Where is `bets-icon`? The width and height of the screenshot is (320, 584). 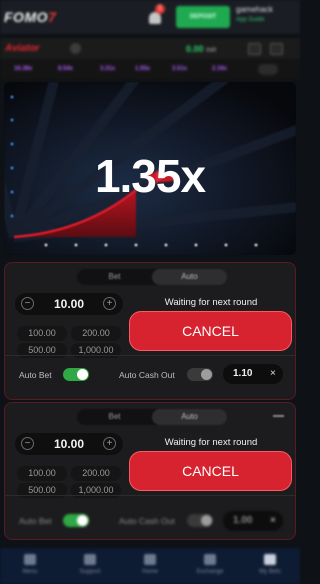
bets-icon is located at coordinates (270, 559).